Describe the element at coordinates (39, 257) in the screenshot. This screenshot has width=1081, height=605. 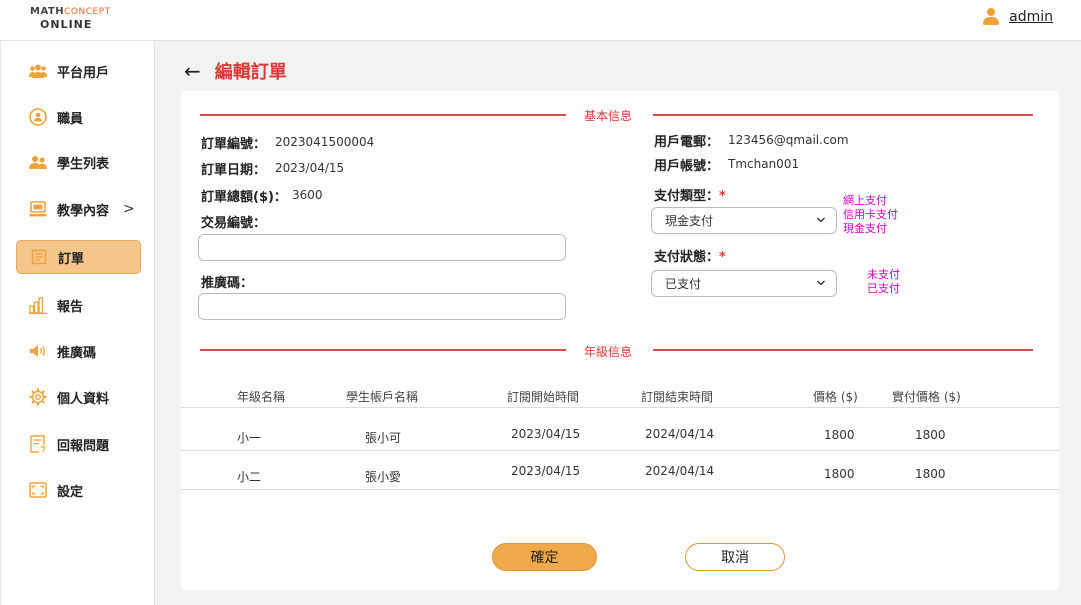
I see `order-icon` at that location.